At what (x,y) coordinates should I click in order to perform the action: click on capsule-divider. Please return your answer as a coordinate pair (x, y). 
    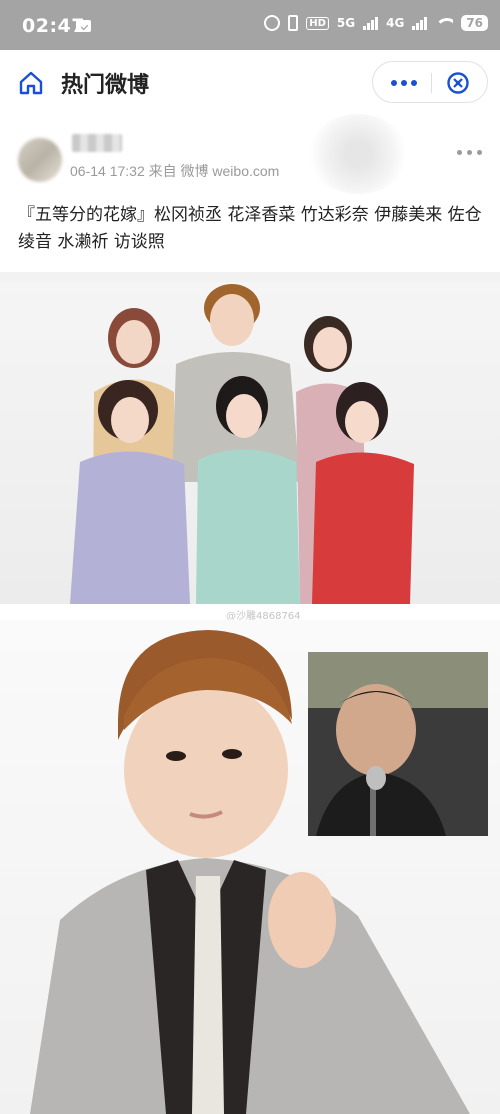
    Looking at the image, I should click on (431, 83).